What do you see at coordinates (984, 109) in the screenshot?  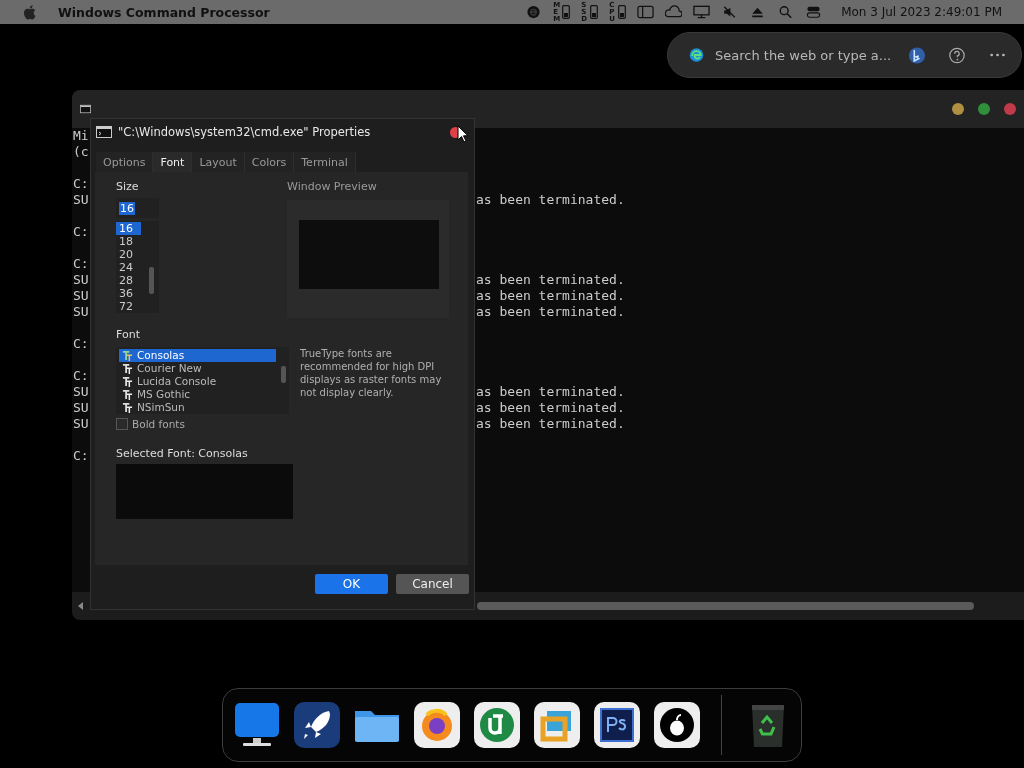 I see `maximize-button` at bounding box center [984, 109].